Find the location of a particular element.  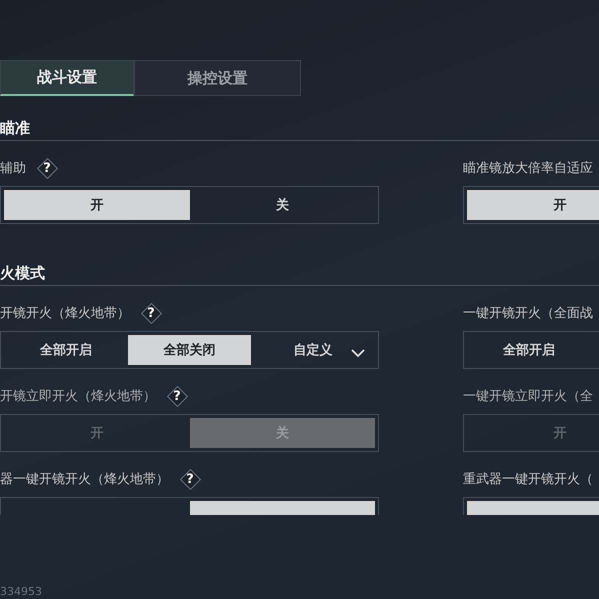

setting-label: 开镜开火（烽火地带） is located at coordinates (65, 313).